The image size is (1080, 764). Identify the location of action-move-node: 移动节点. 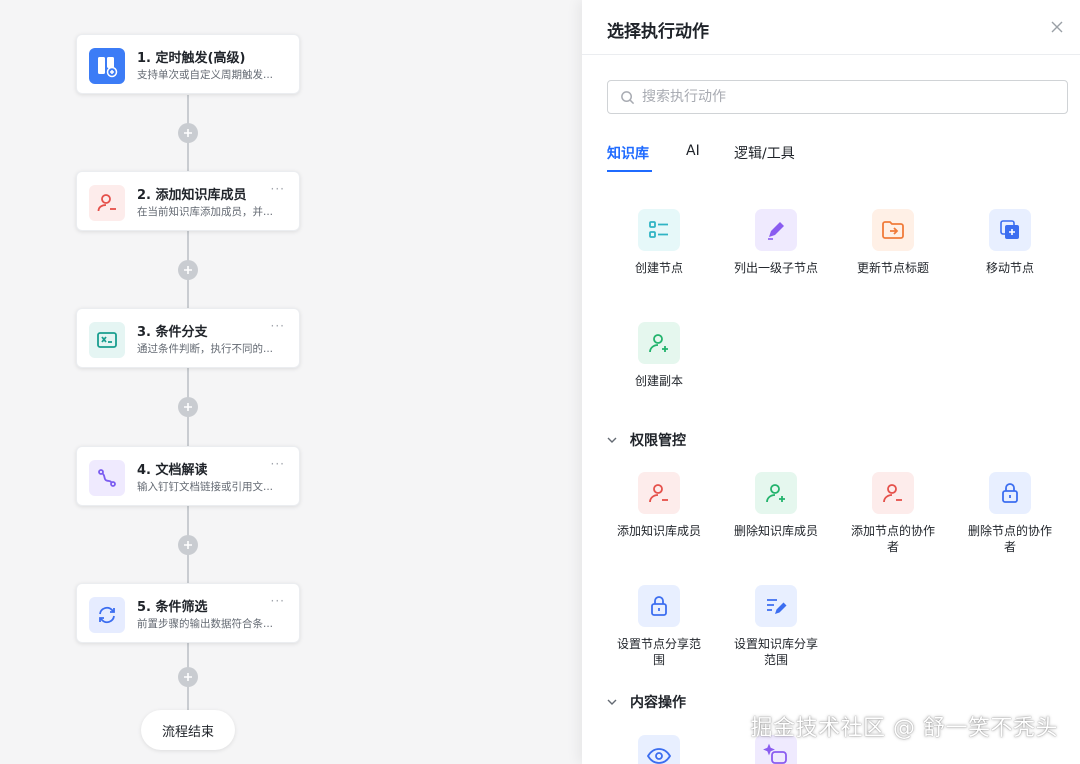
(1010, 242).